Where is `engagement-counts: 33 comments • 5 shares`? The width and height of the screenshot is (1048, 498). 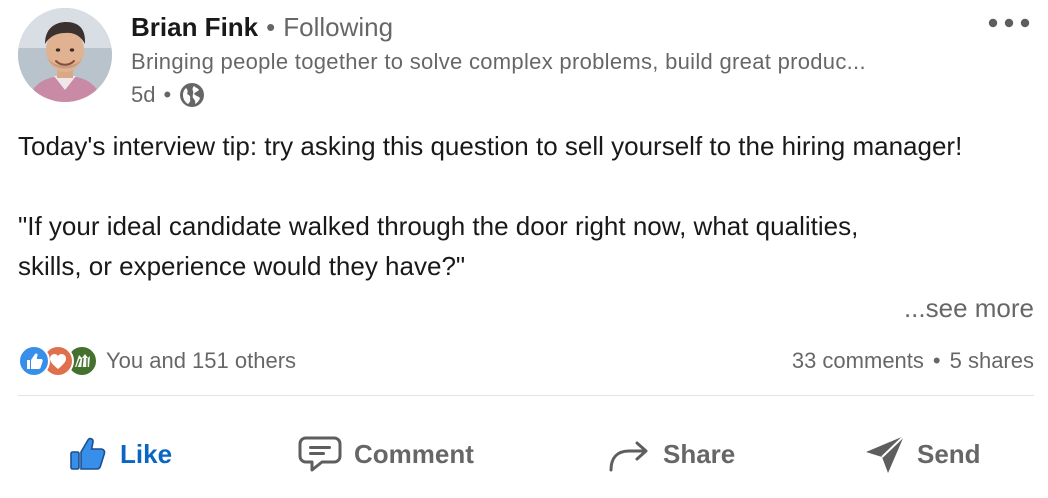
engagement-counts: 33 comments • 5 shares is located at coordinates (913, 361).